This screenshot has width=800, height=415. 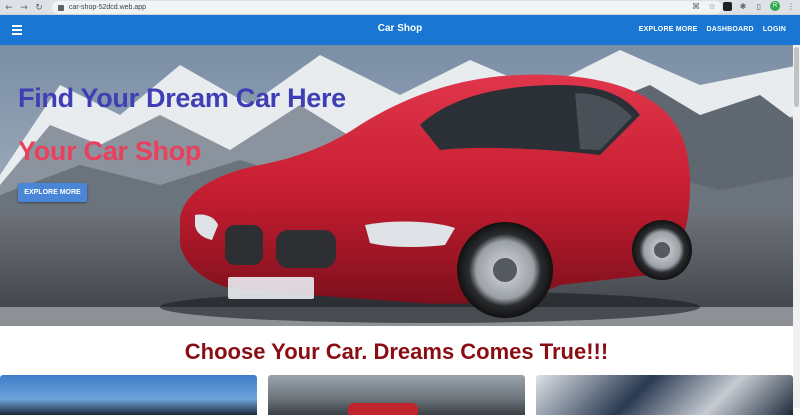 I want to click on bookmark-star-icon: ☆, so click(x=712, y=6).